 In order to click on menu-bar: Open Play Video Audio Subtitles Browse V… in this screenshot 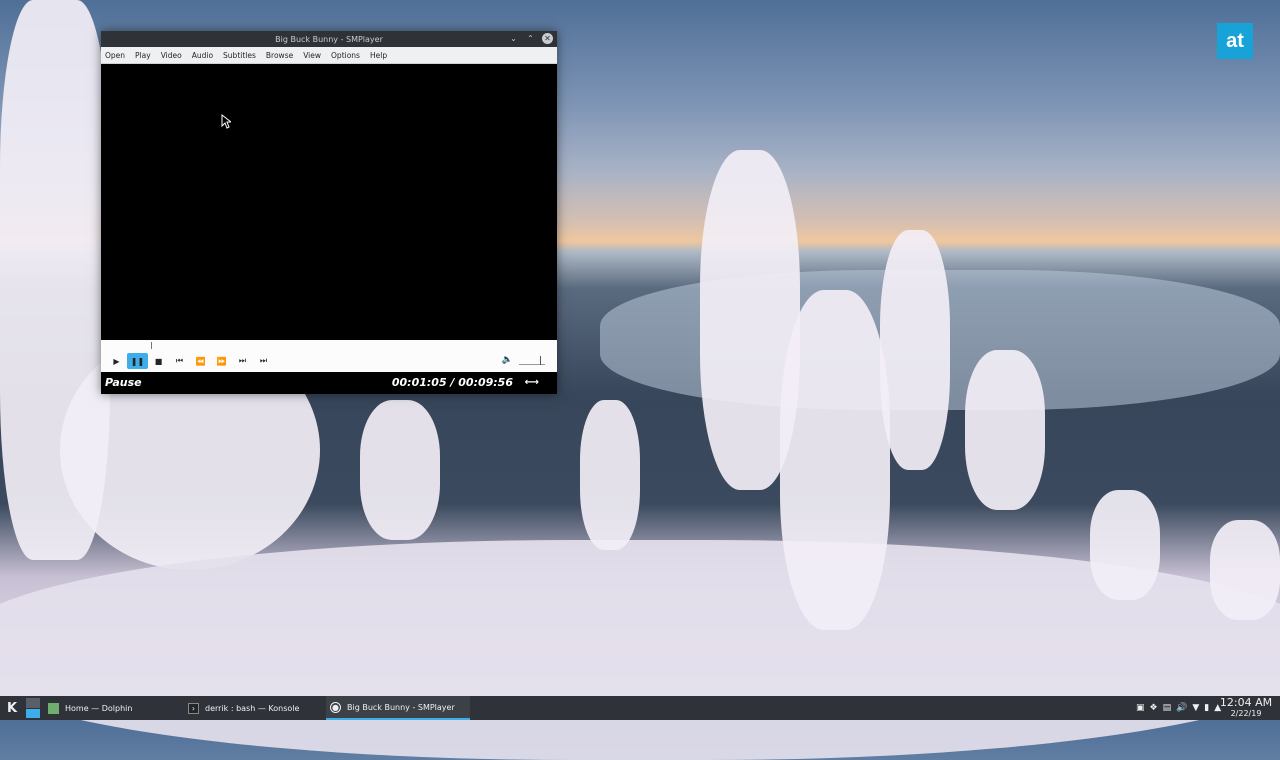, I will do `click(329, 55)`.